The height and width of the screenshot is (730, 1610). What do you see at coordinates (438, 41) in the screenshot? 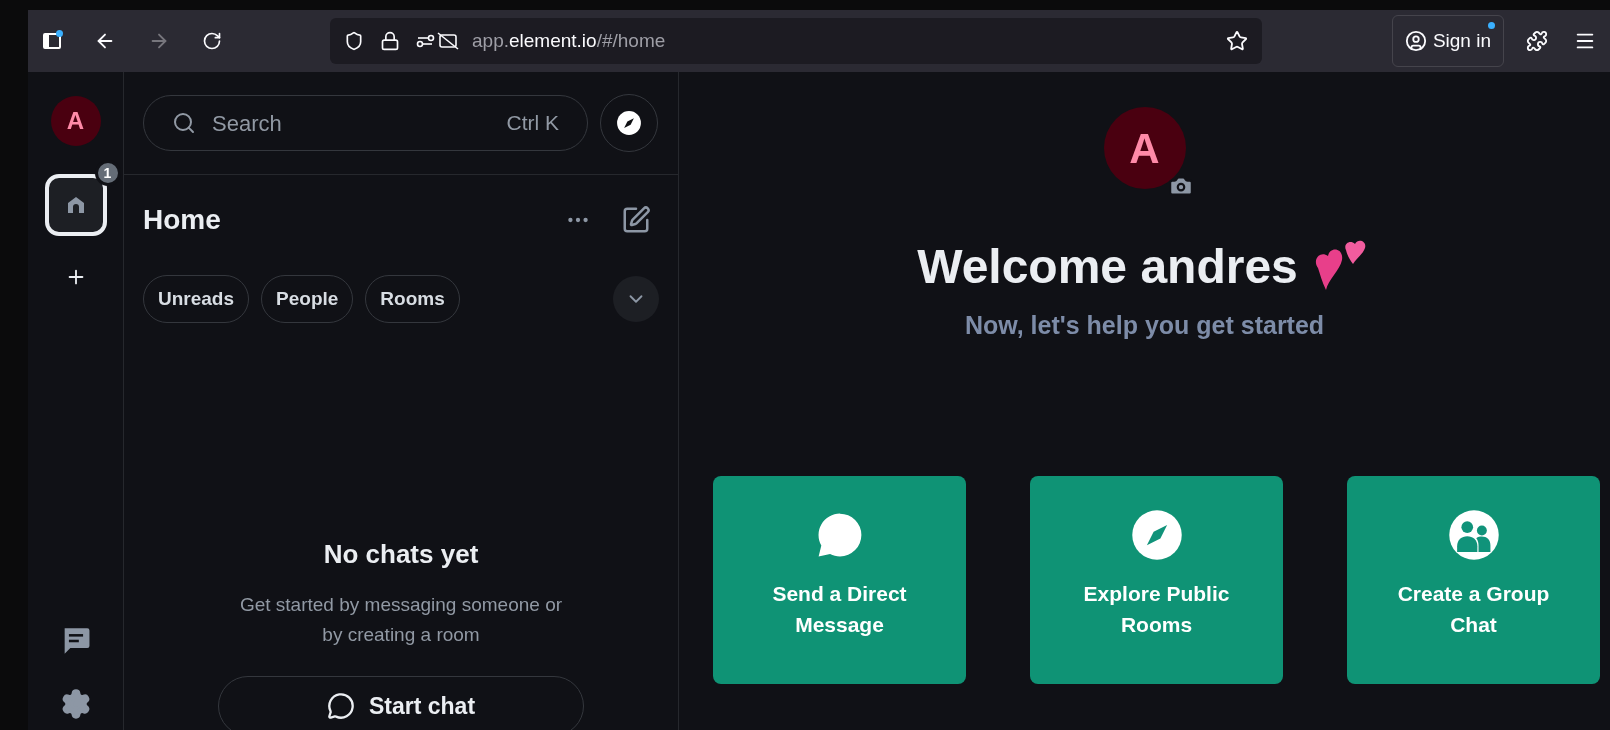
I see `permissions-icon` at bounding box center [438, 41].